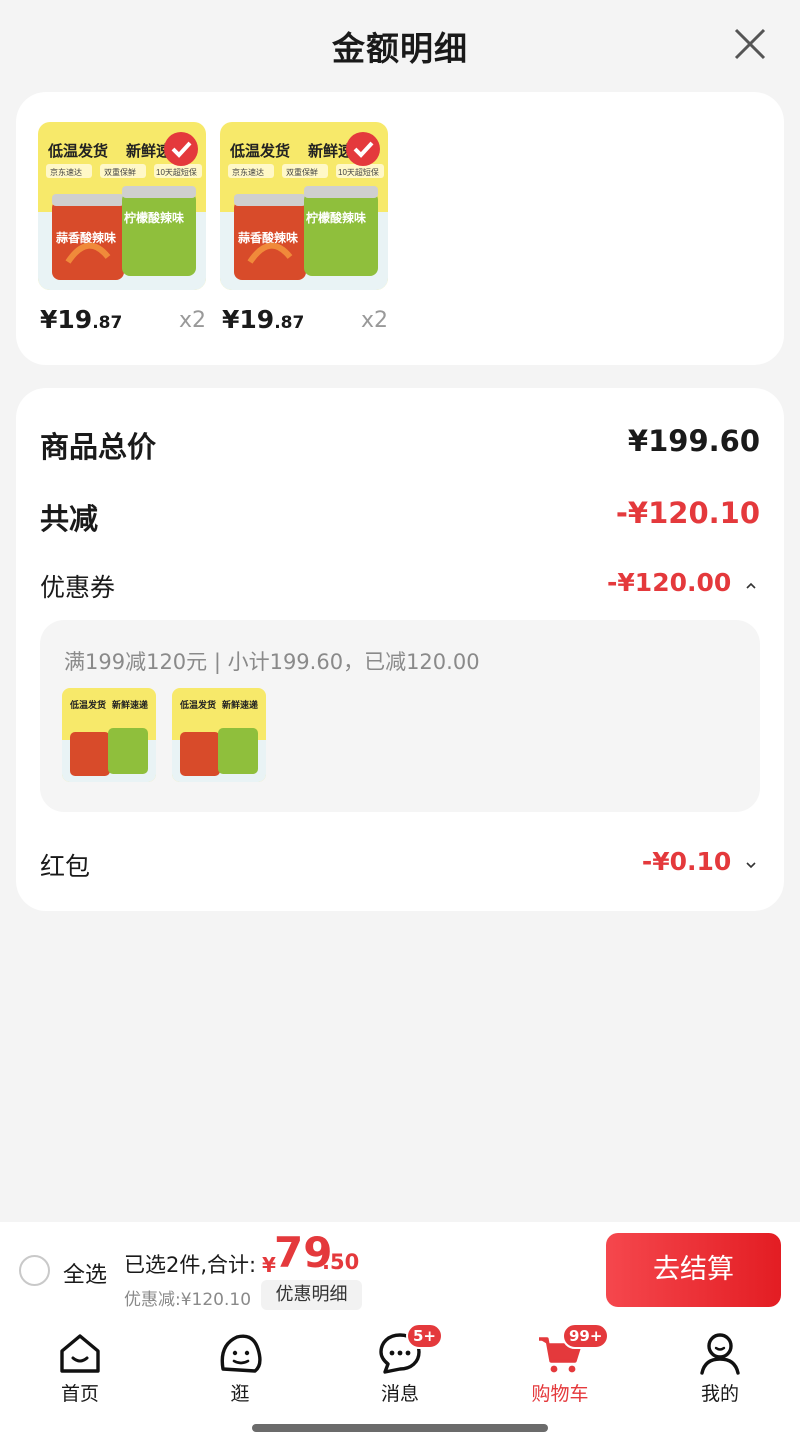 The image size is (800, 1447). What do you see at coordinates (98, 447) in the screenshot?
I see `goods-total-label: 商品总价` at bounding box center [98, 447].